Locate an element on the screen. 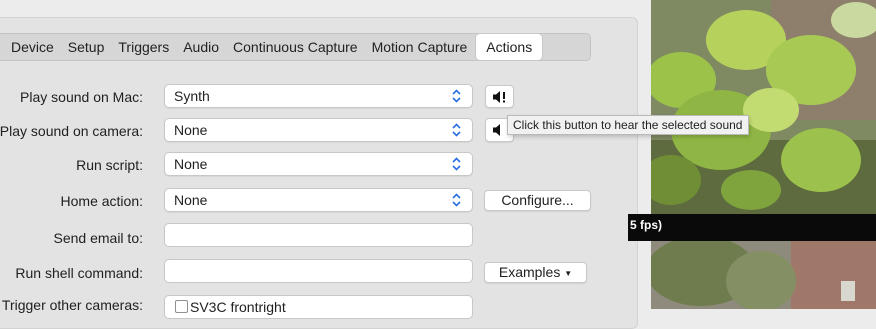 Image resolution: width=876 pixels, height=329 pixels. run-shell-field is located at coordinates (318, 271).